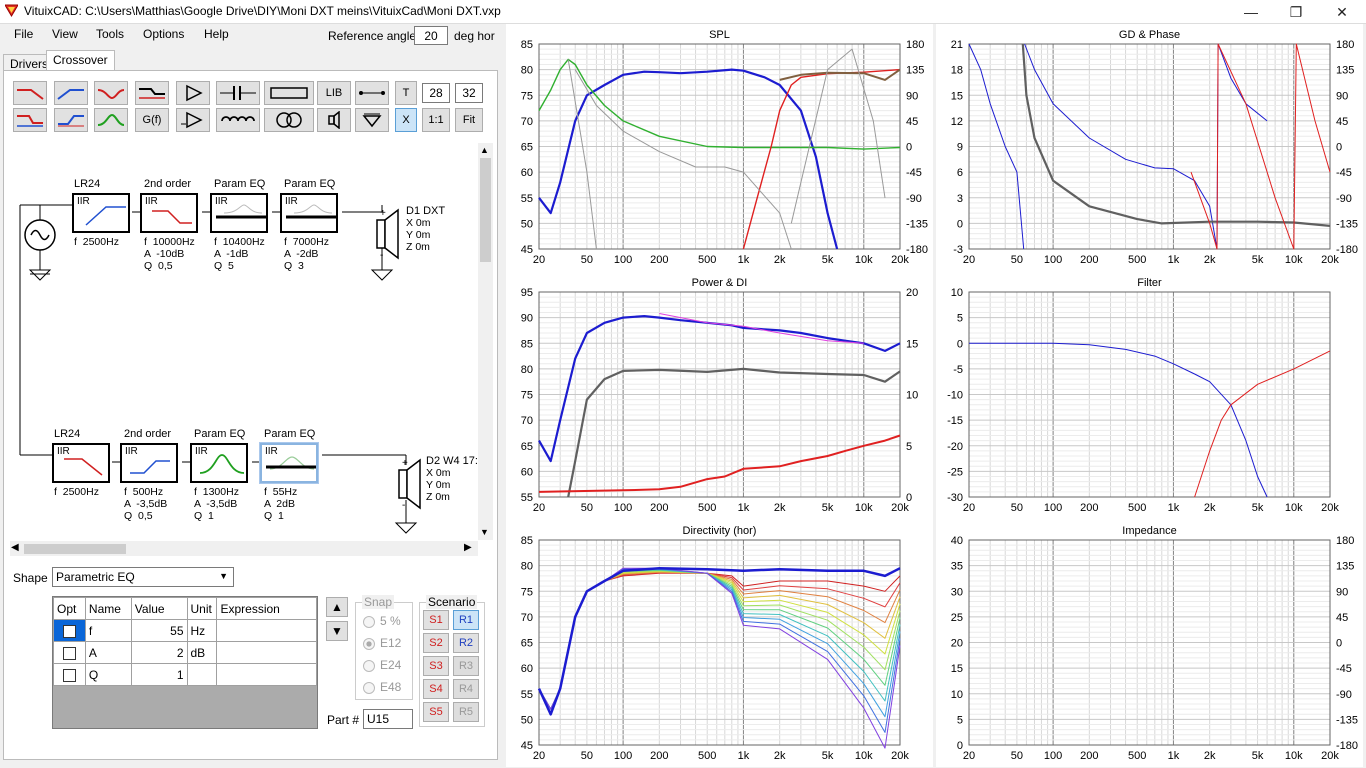  What do you see at coordinates (216, 34) in the screenshot?
I see `menu-help: Help` at bounding box center [216, 34].